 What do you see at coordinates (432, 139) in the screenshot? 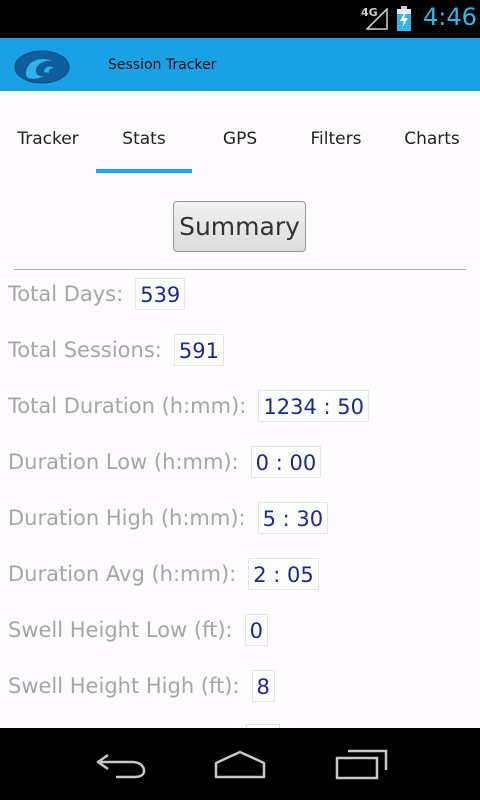
I see `tab-label: Charts` at bounding box center [432, 139].